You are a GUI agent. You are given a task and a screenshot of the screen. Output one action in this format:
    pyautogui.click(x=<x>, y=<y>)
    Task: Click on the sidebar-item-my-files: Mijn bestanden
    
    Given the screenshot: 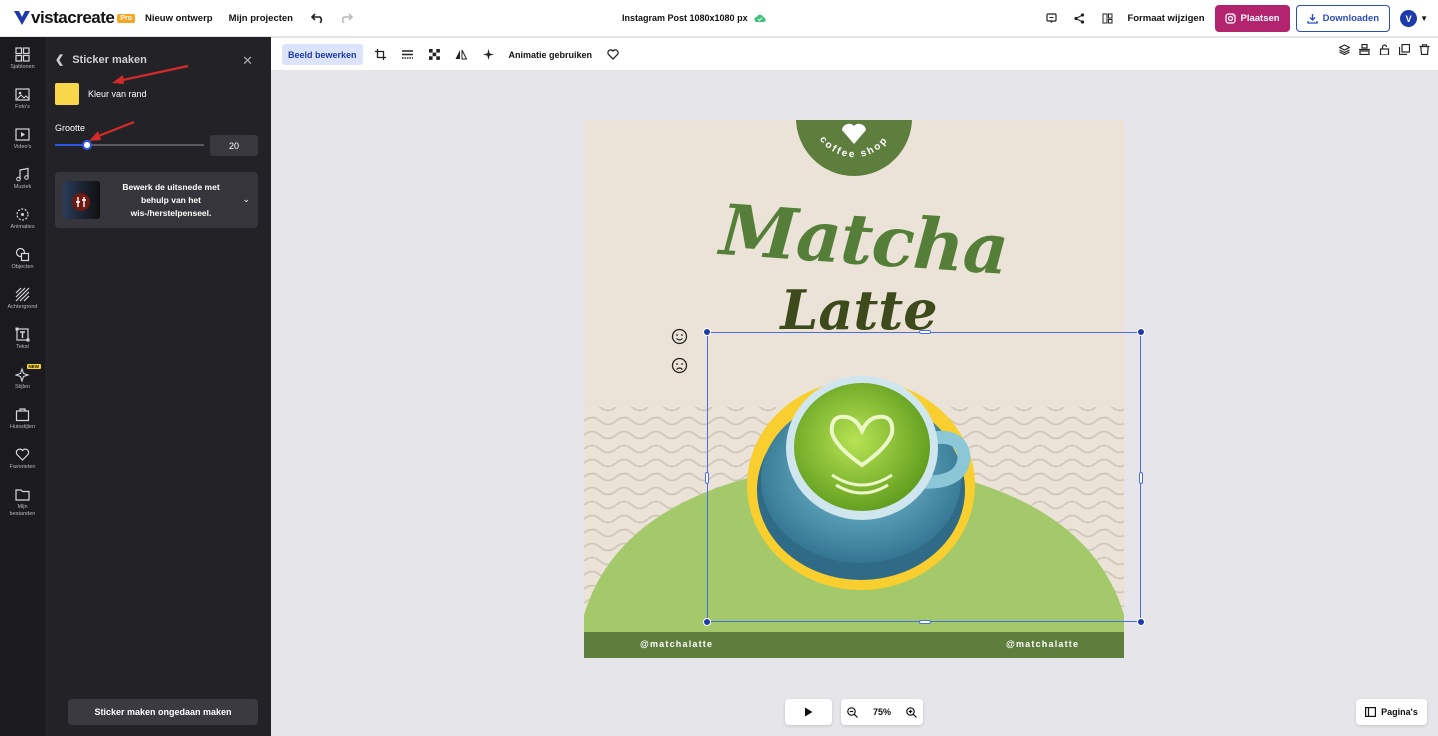 What is the action you would take?
    pyautogui.click(x=22, y=497)
    